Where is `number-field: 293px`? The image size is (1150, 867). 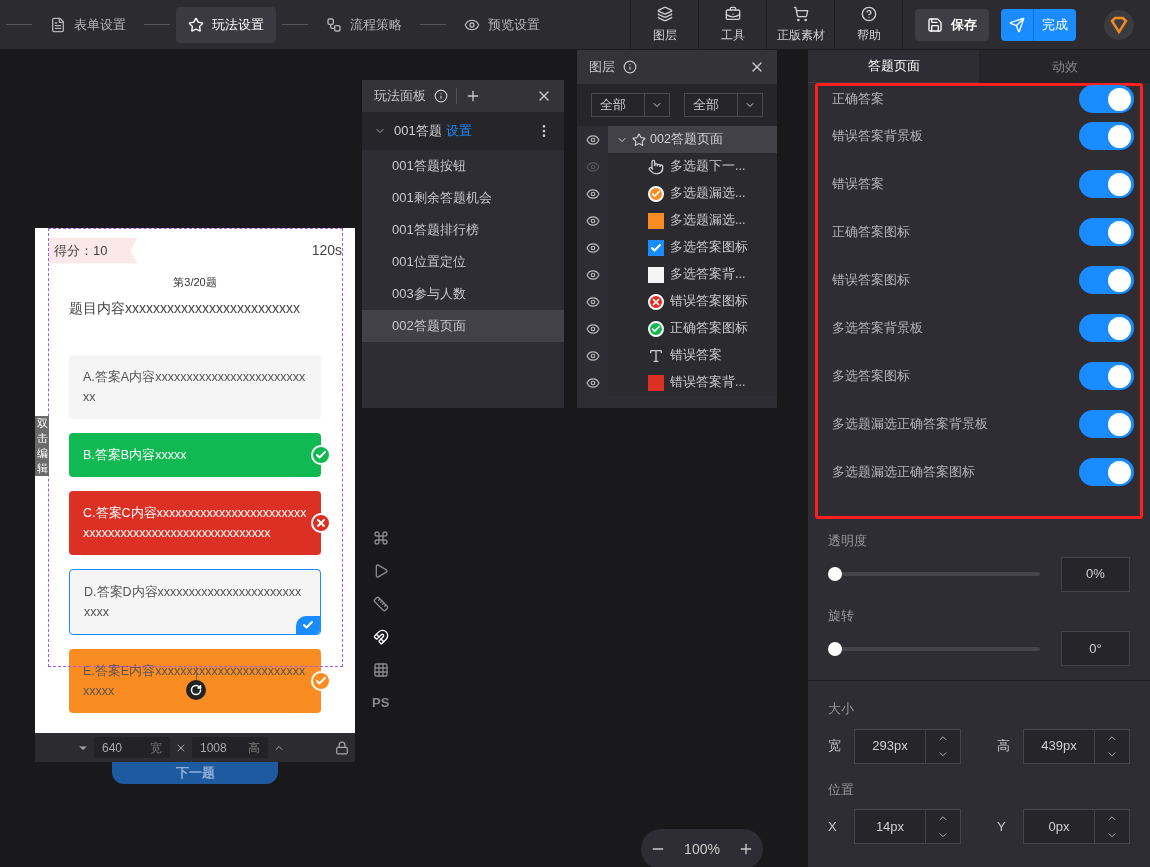
number-field: 293px is located at coordinates (907, 746).